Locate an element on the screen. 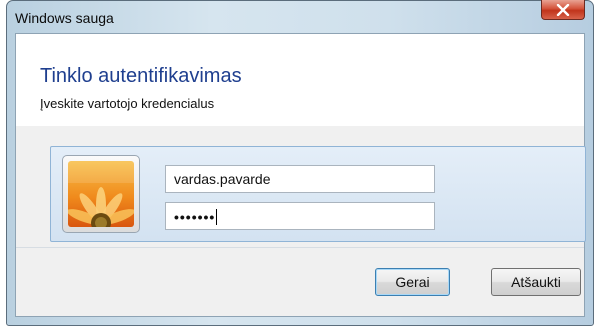 The width and height of the screenshot is (600, 330). user-flower-avatar-icon is located at coordinates (101, 194).